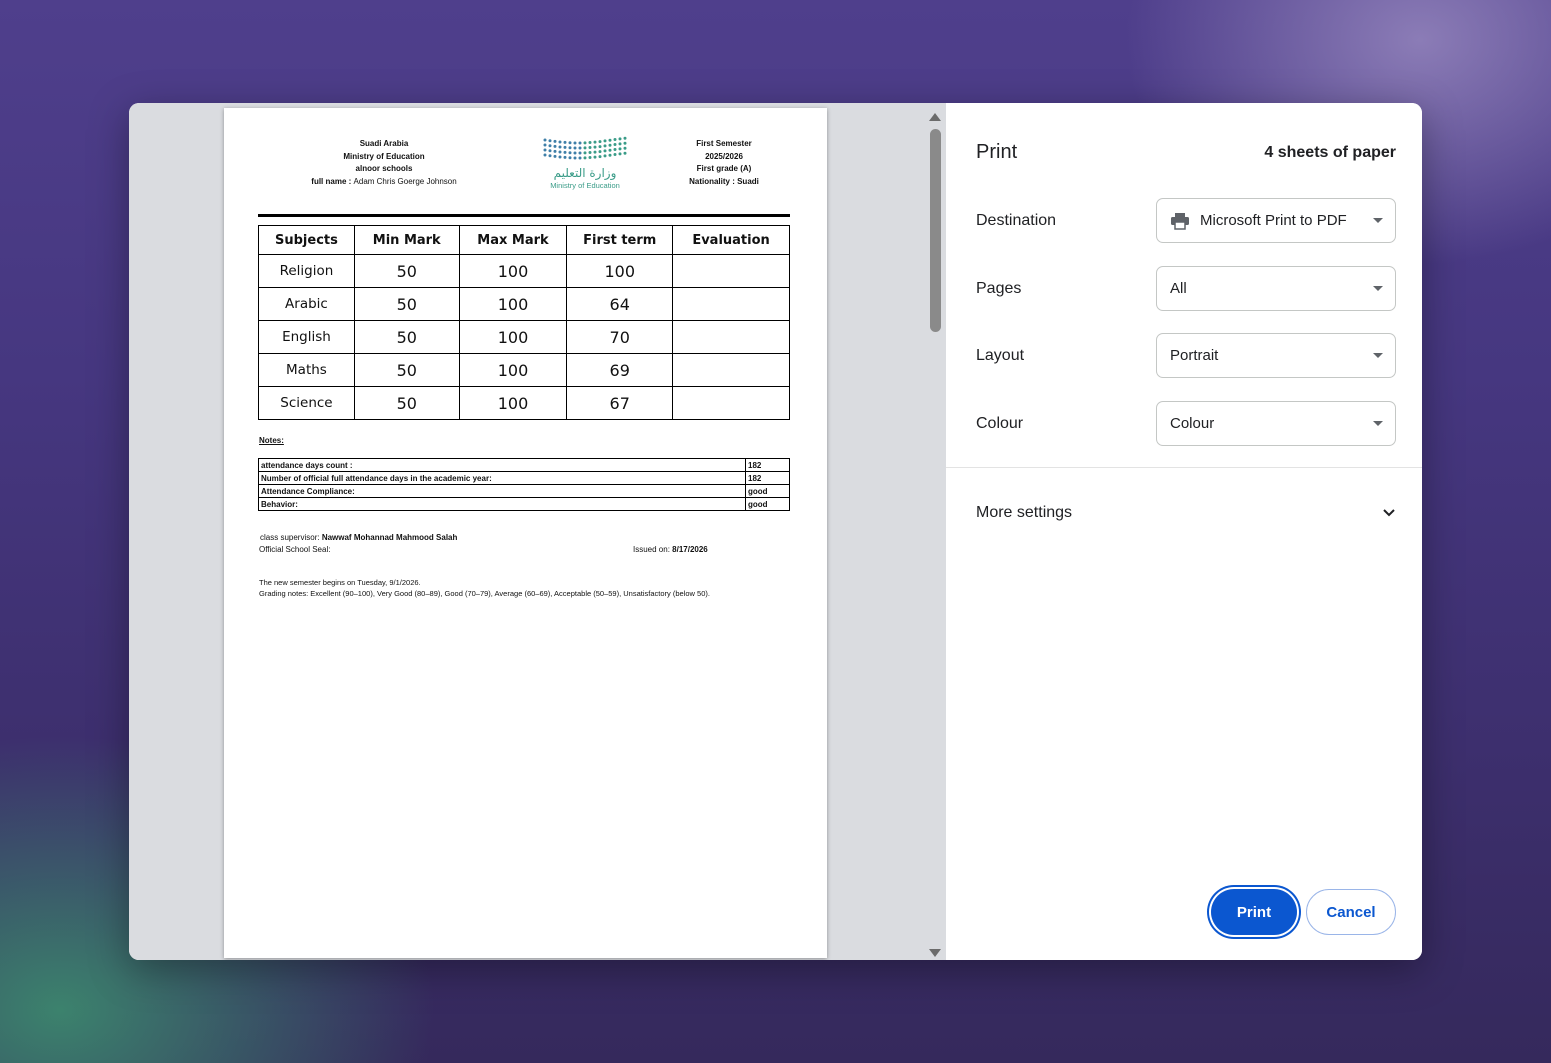 The width and height of the screenshot is (1551, 1063). Describe the element at coordinates (1000, 423) in the screenshot. I see `colour-label: Colour` at that location.